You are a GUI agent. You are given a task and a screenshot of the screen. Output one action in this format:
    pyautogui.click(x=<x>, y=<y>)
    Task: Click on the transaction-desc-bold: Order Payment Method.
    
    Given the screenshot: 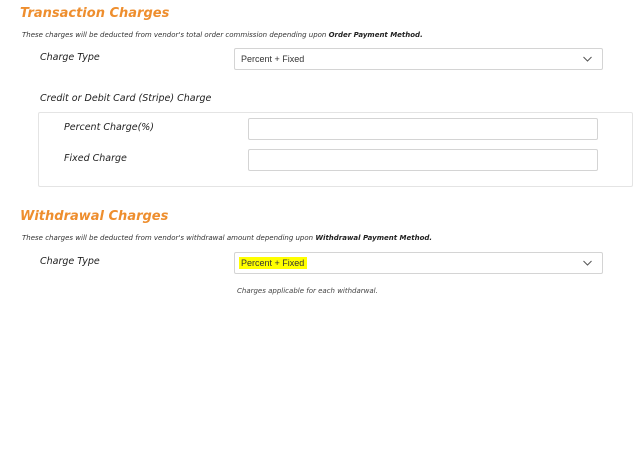 What is the action you would take?
    pyautogui.click(x=375, y=35)
    